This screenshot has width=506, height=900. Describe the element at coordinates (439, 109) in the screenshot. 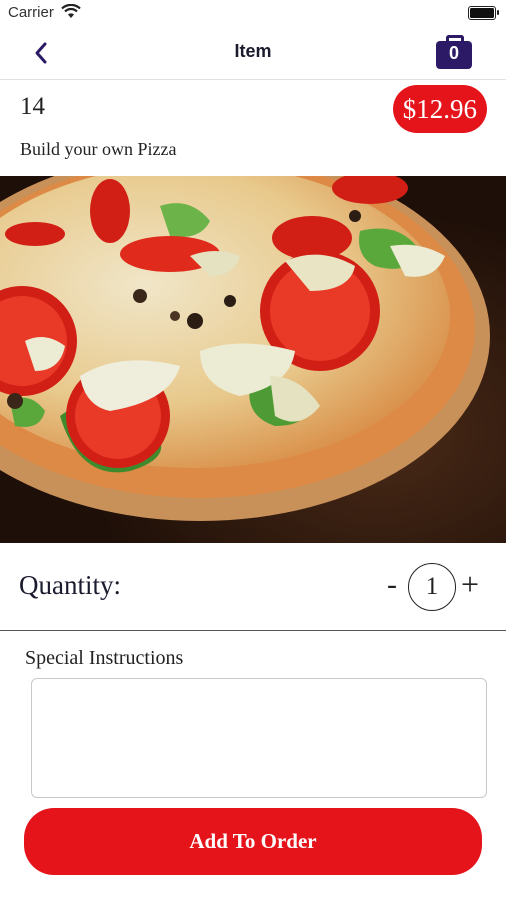

I see `price-badge: $12.96` at that location.